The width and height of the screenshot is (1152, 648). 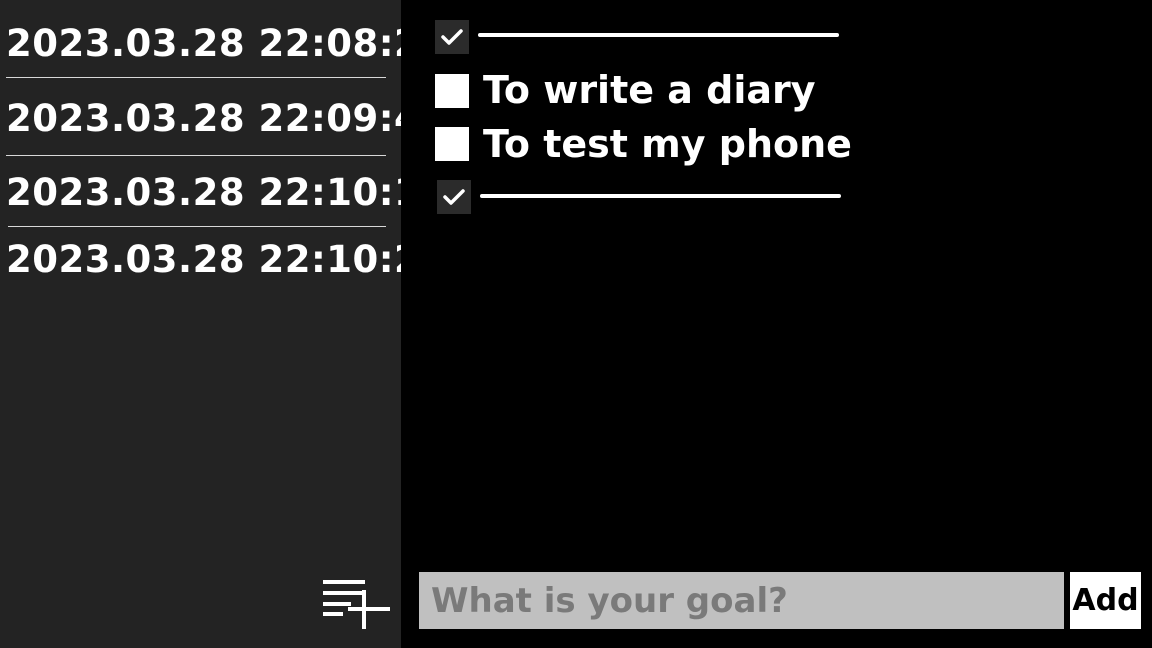 I want to click on todo-text: To write a diary, so click(x=649, y=90).